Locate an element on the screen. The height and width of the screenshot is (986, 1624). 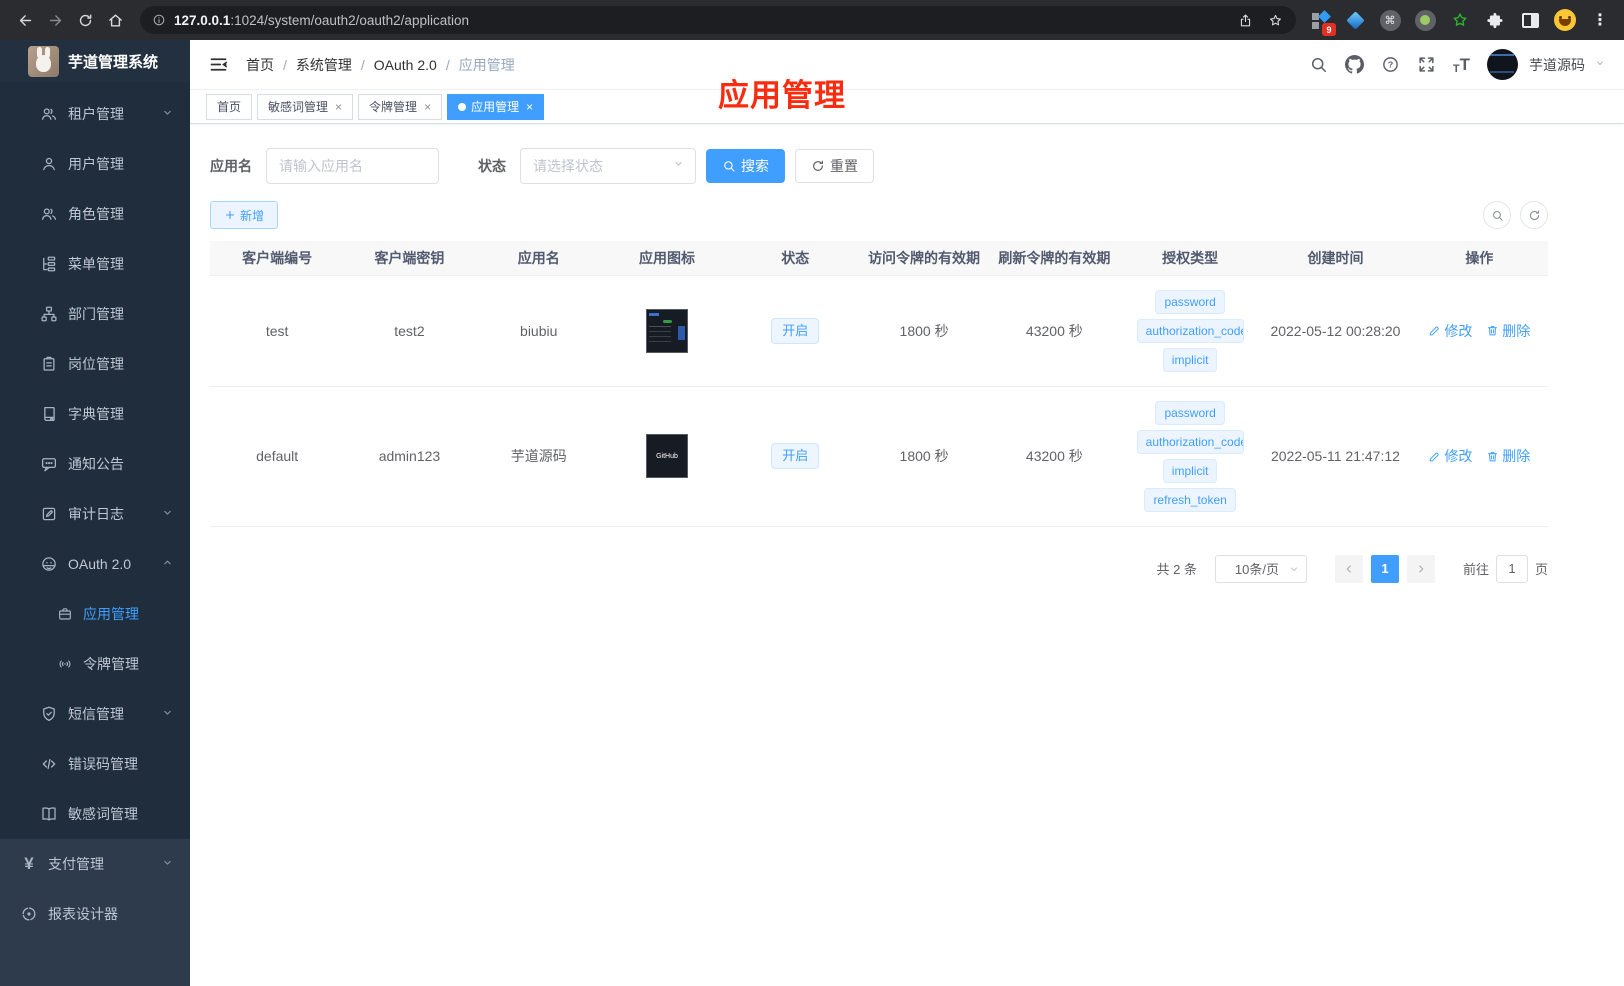
logo-rabbit-image is located at coordinates (43, 61).